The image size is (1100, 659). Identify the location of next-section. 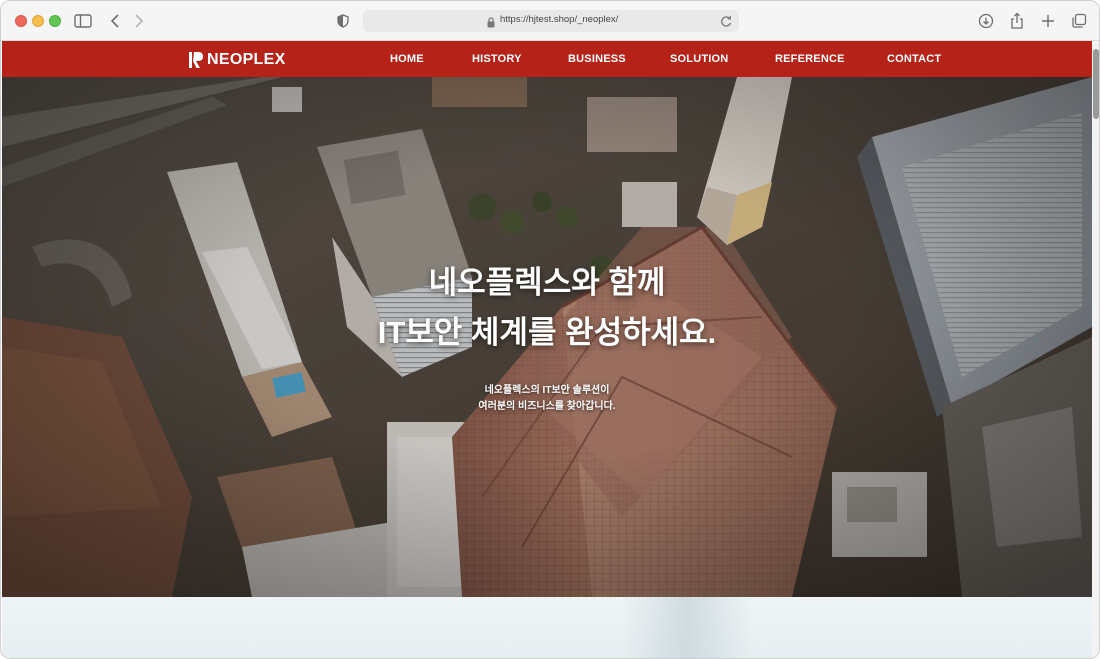
(547, 627).